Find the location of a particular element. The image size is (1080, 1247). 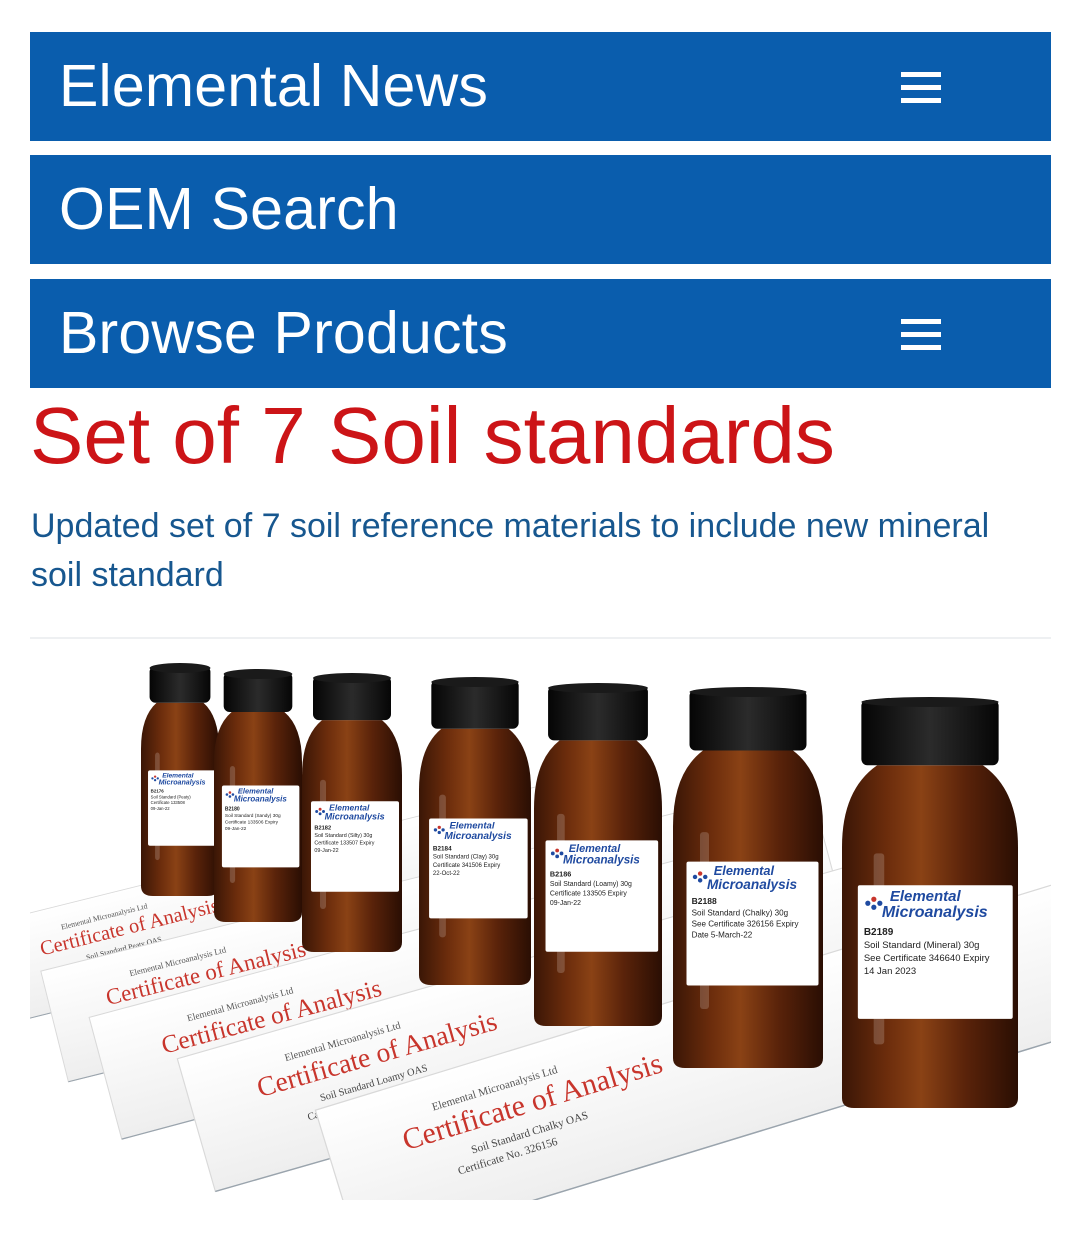

divider is located at coordinates (540, 638).